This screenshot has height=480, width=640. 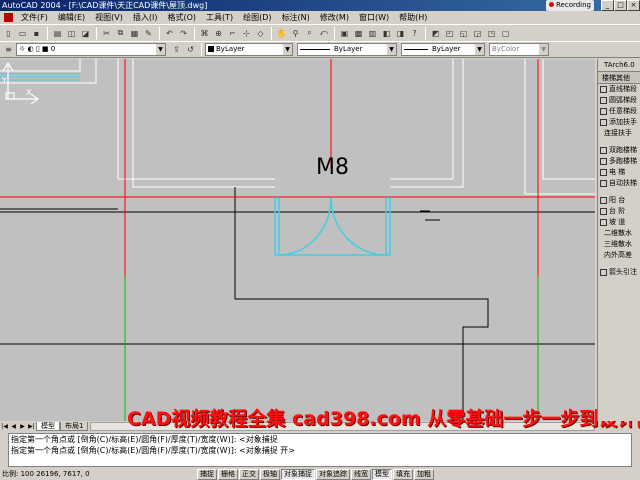 I want to click on tab-model: 模型, so click(x=48, y=426).